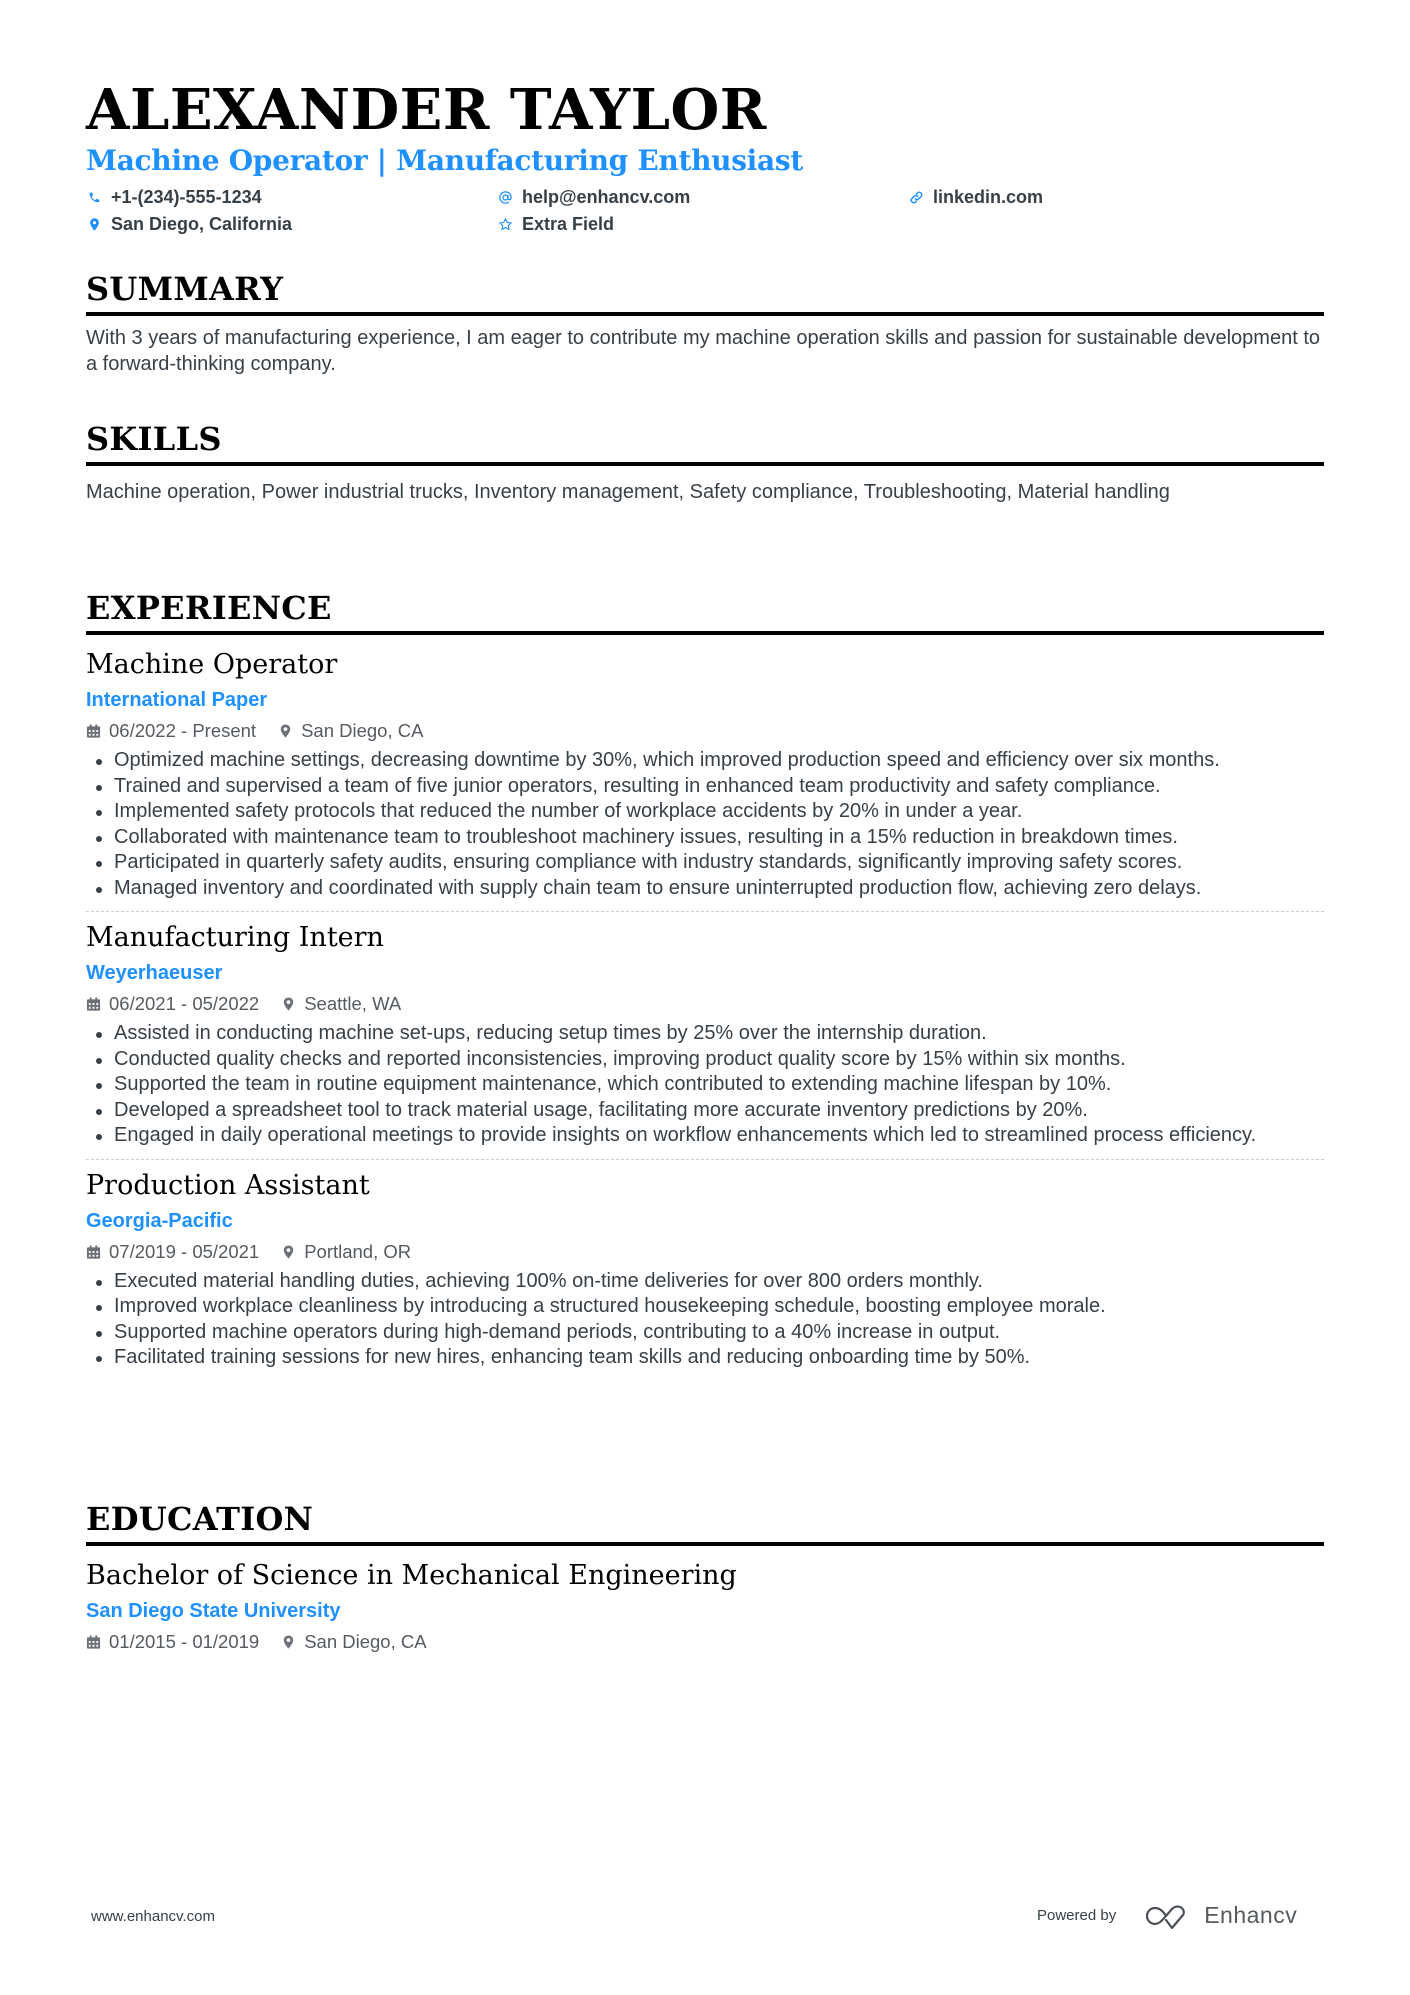 This screenshot has height=1995, width=1410. Describe the element at coordinates (212, 664) in the screenshot. I see `job-title: Machine Operator` at that location.